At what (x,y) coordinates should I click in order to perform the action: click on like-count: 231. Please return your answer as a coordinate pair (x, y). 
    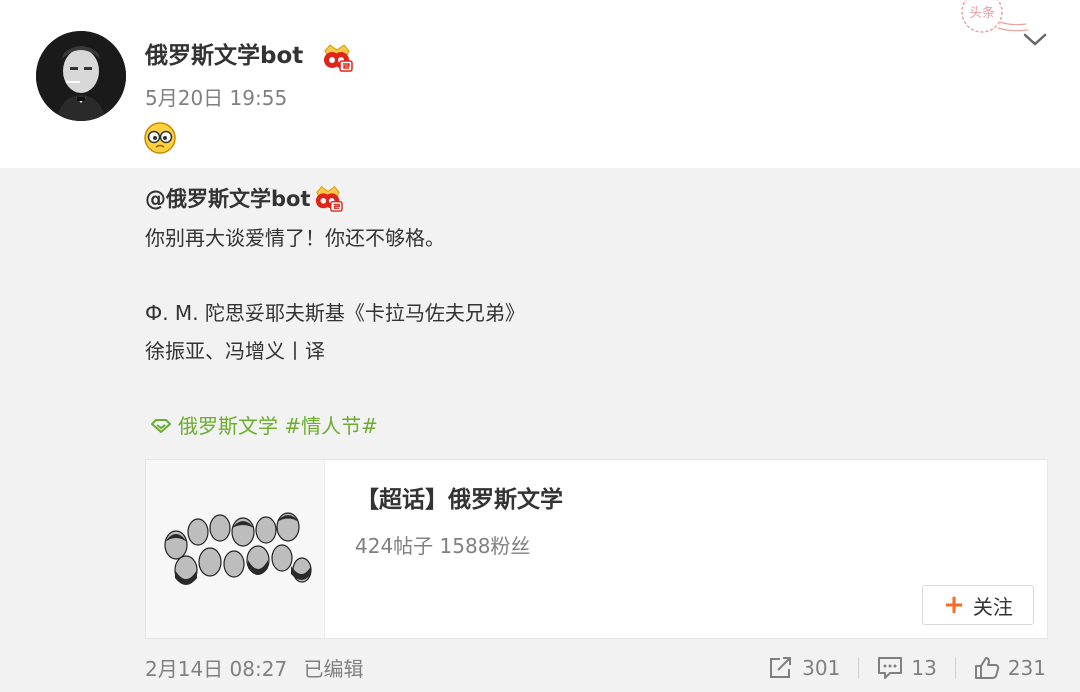
    Looking at the image, I should click on (1026, 668).